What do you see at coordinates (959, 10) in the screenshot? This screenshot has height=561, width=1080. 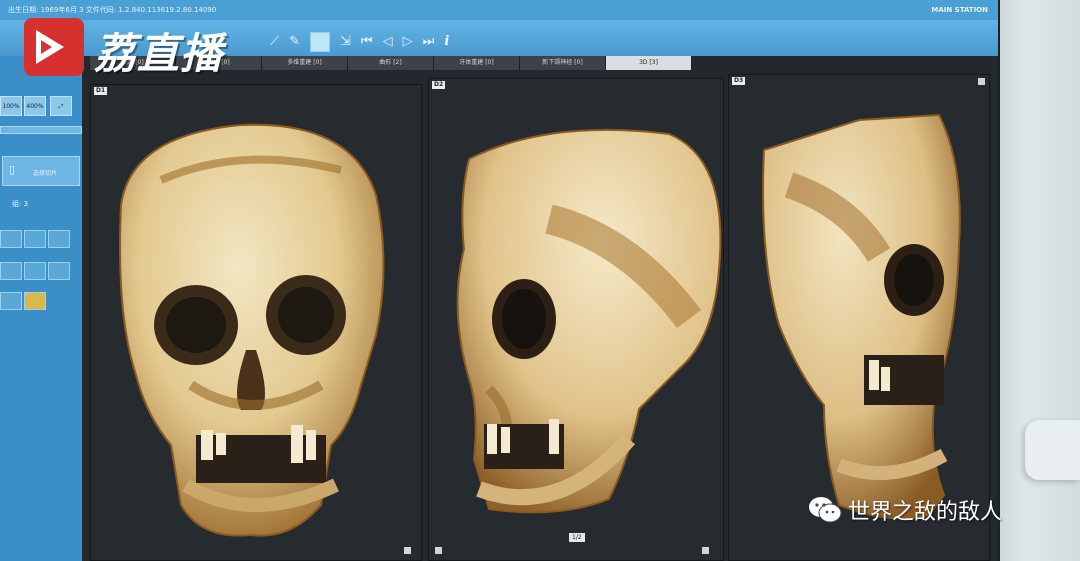 I see `station-label: MAIN STATION` at bounding box center [959, 10].